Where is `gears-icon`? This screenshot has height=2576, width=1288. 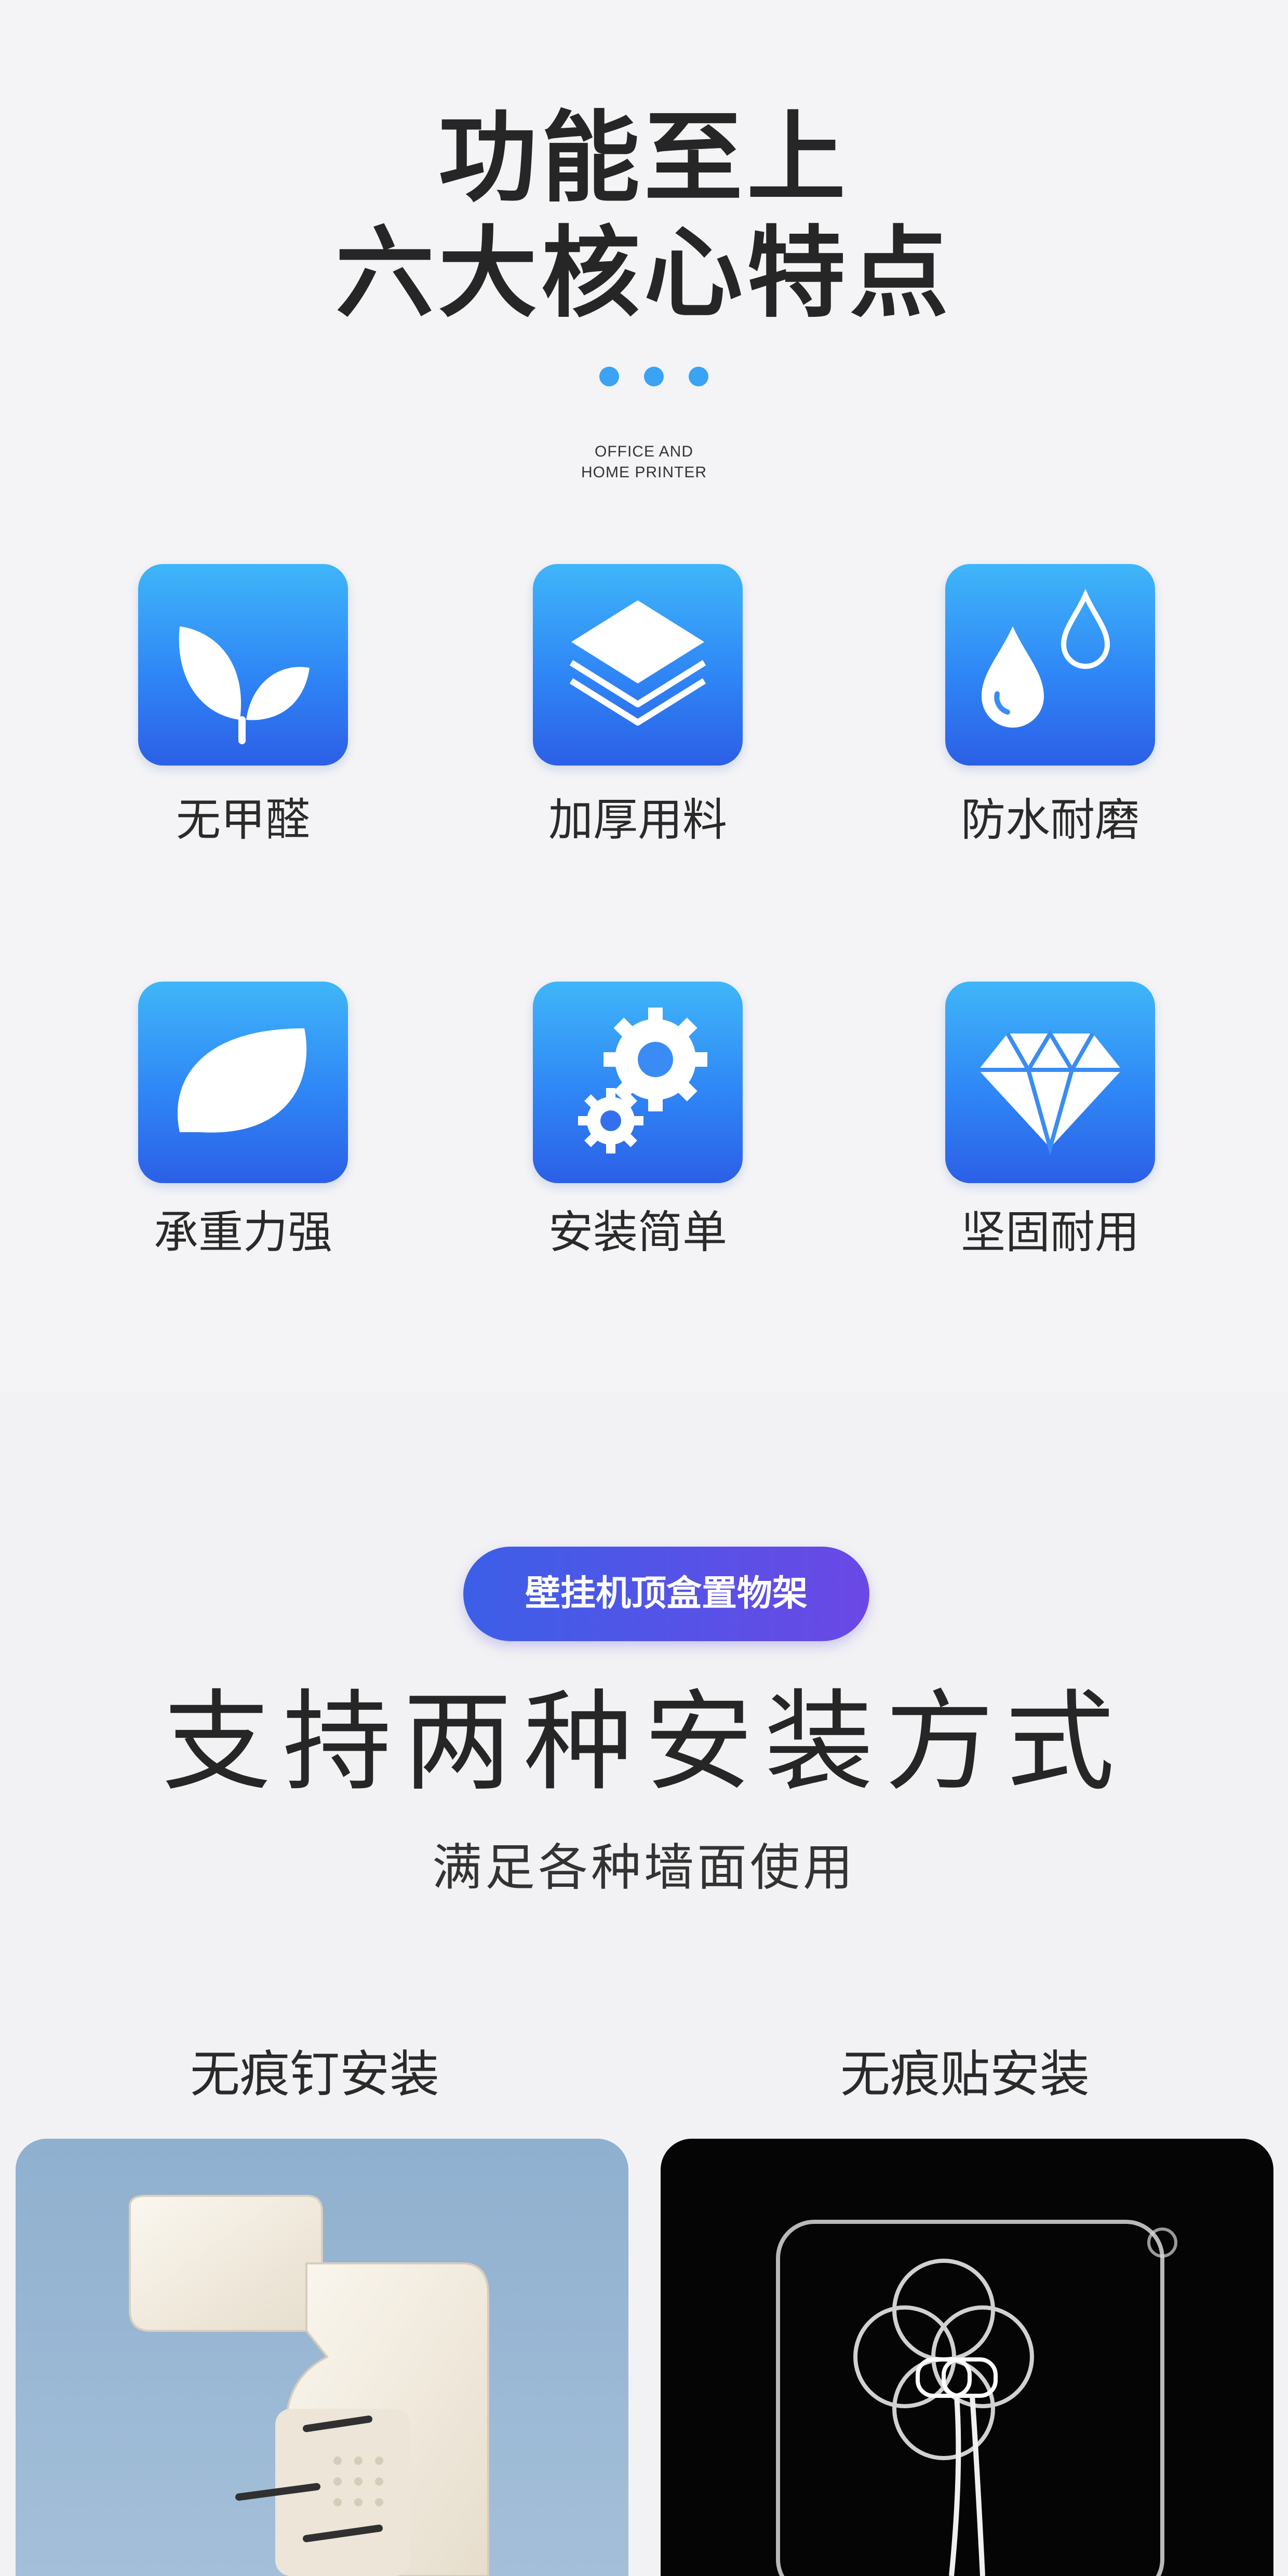
gears-icon is located at coordinates (638, 1082).